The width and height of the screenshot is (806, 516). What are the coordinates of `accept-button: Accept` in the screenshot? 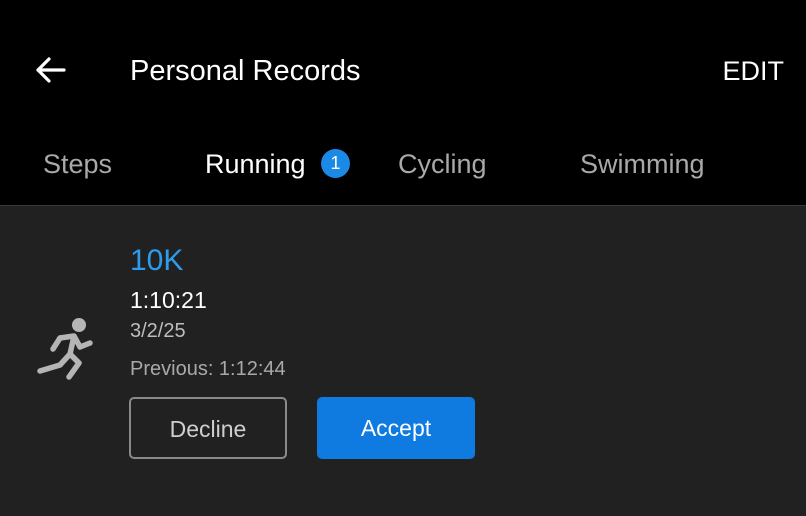 It's located at (396, 428).